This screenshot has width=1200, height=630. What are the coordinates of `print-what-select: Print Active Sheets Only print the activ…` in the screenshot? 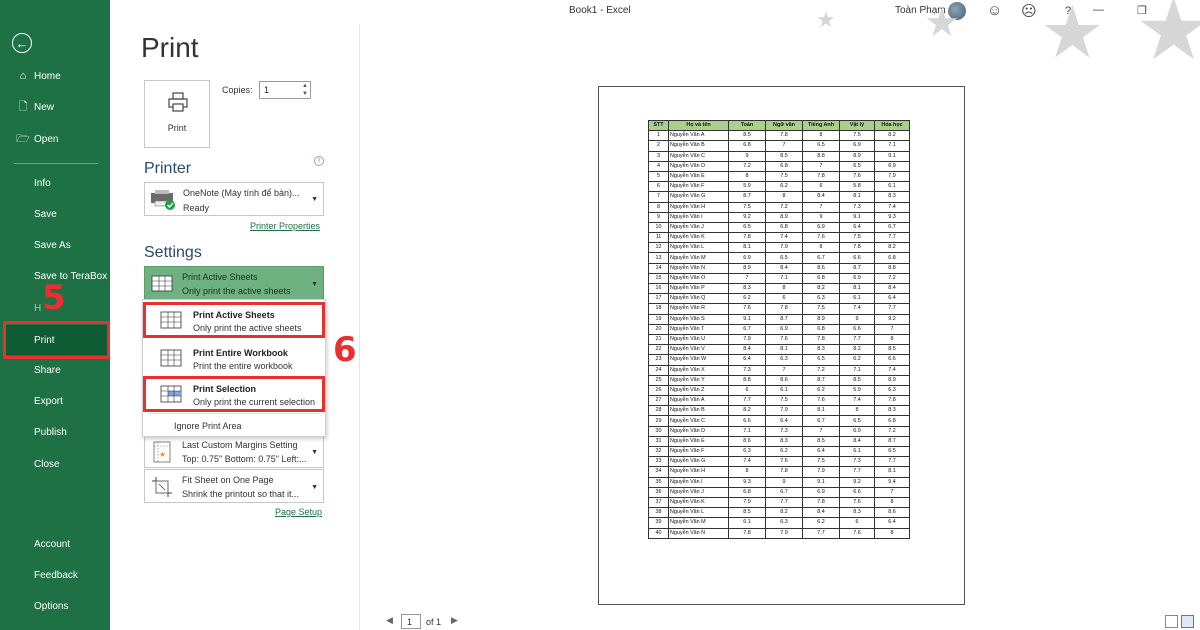 It's located at (234, 283).